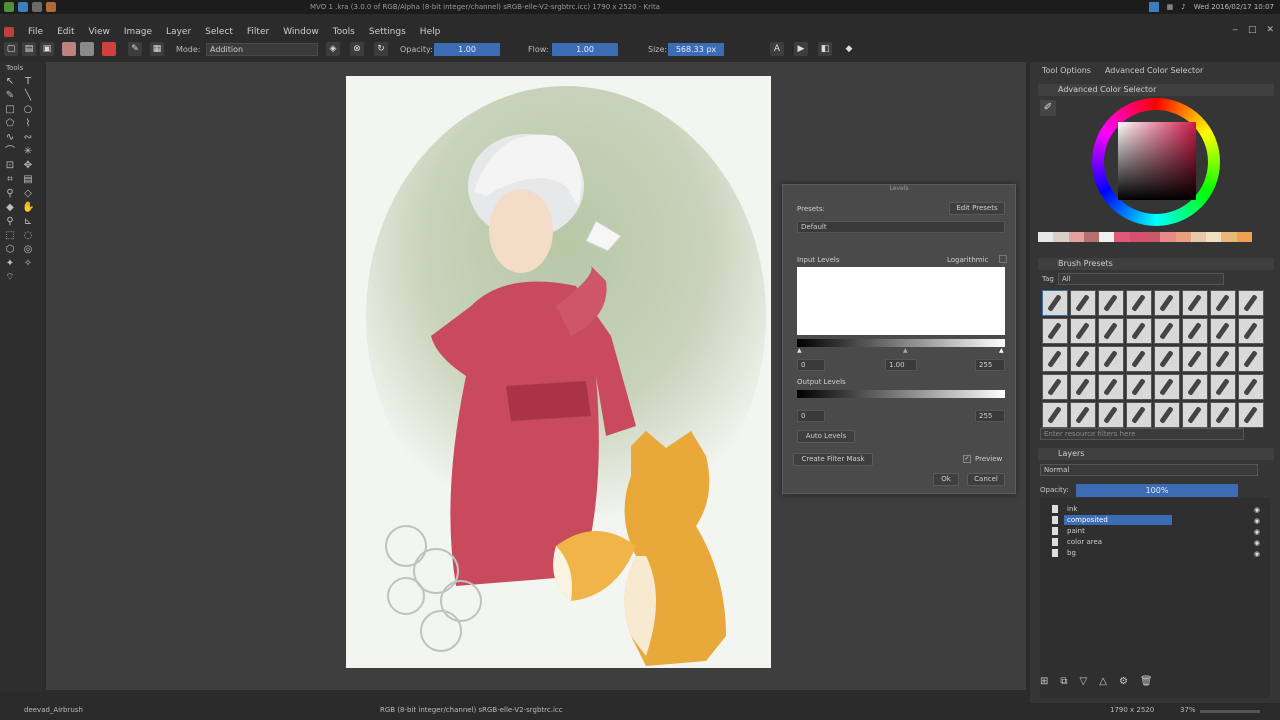 Image resolution: width=1280 pixels, height=720 pixels. Describe the element at coordinates (811, 416) in the screenshot. I see `output-black-field: 0` at that location.